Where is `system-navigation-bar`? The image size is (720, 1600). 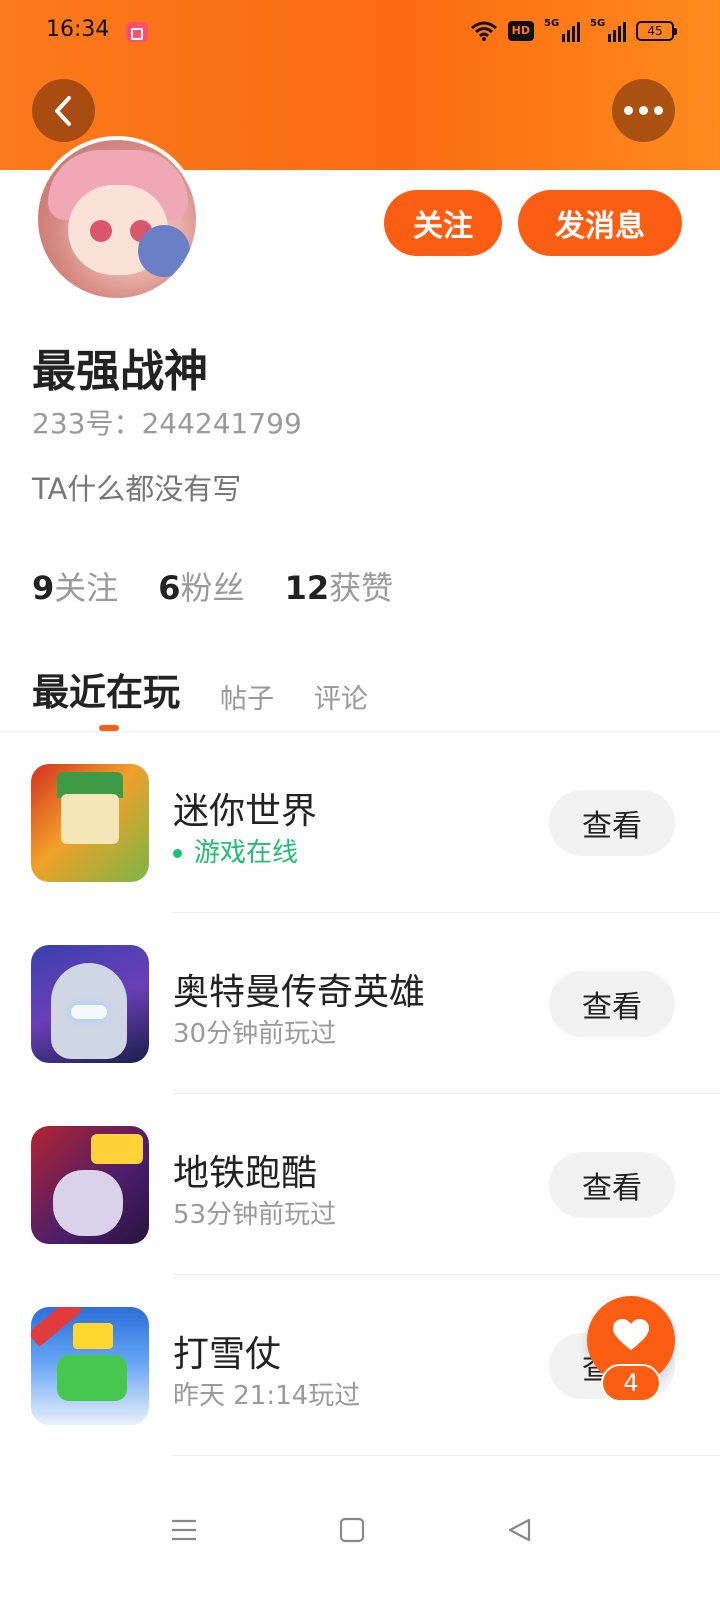 system-navigation-bar is located at coordinates (360, 1540).